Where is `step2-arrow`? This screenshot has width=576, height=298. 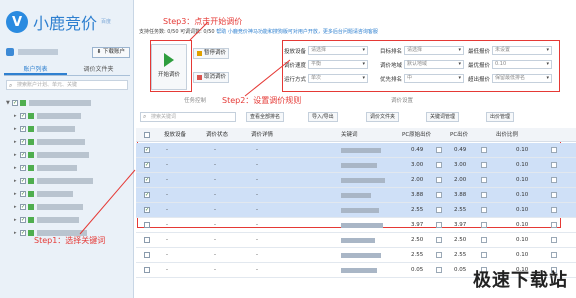
step2-arrow is located at coordinates (267, 78).